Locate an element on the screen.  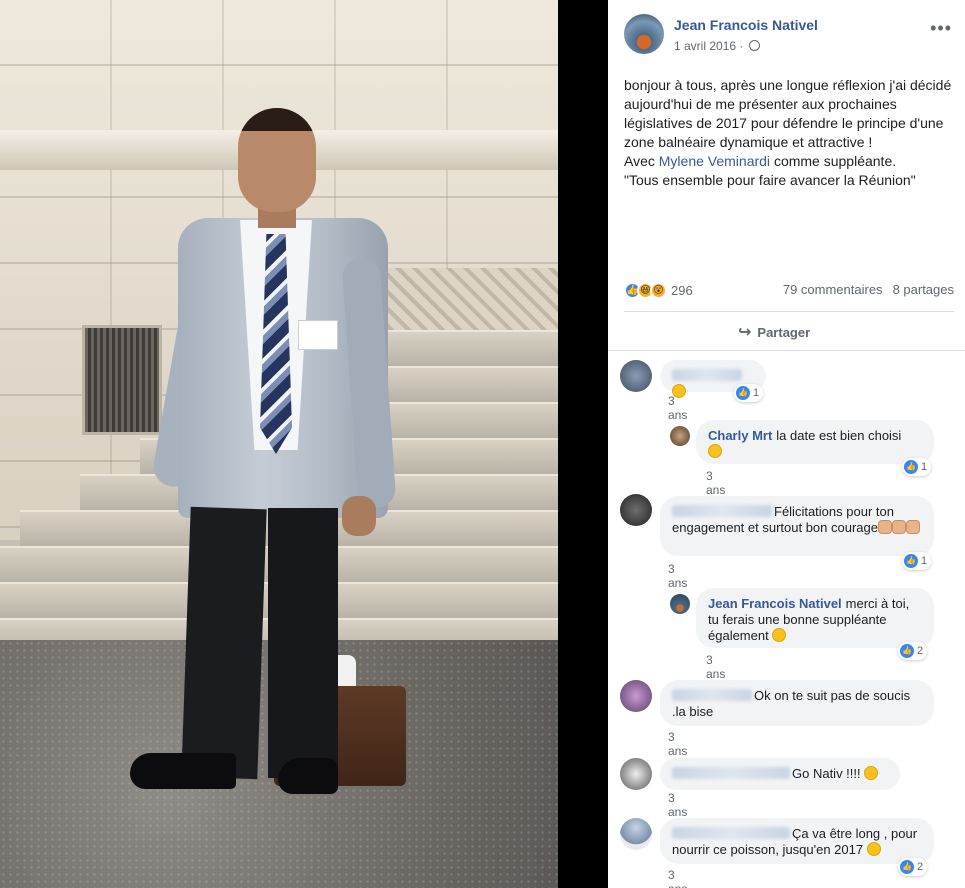
more-options-icon: ••• is located at coordinates (941, 28).